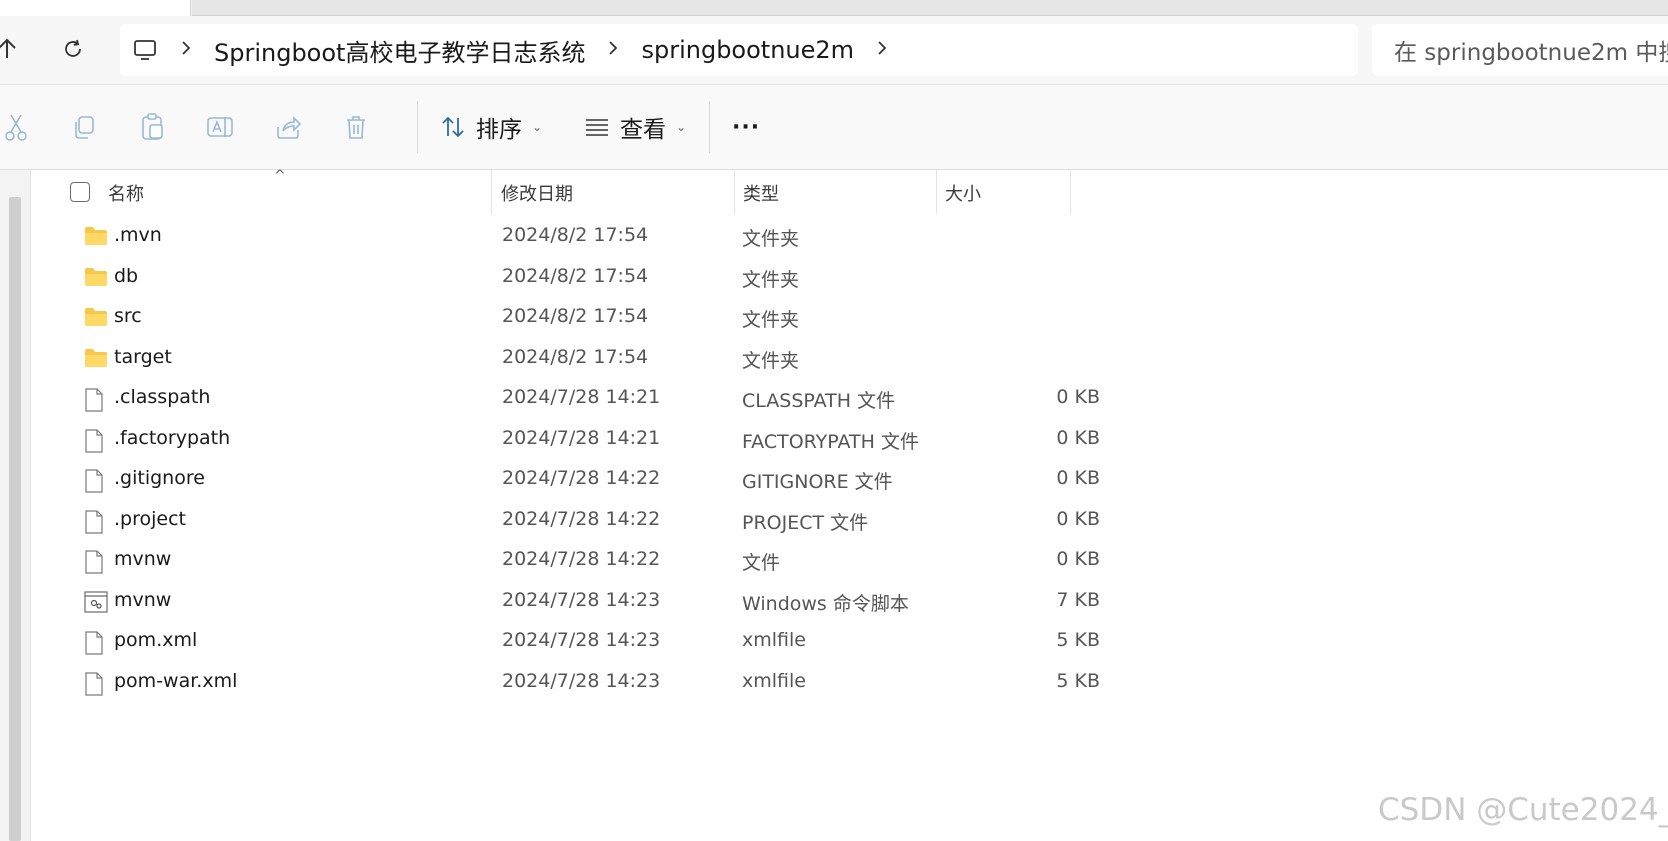 This screenshot has width=1668, height=841. What do you see at coordinates (1078, 599) in the screenshot?
I see `file-size: 7 KB` at bounding box center [1078, 599].